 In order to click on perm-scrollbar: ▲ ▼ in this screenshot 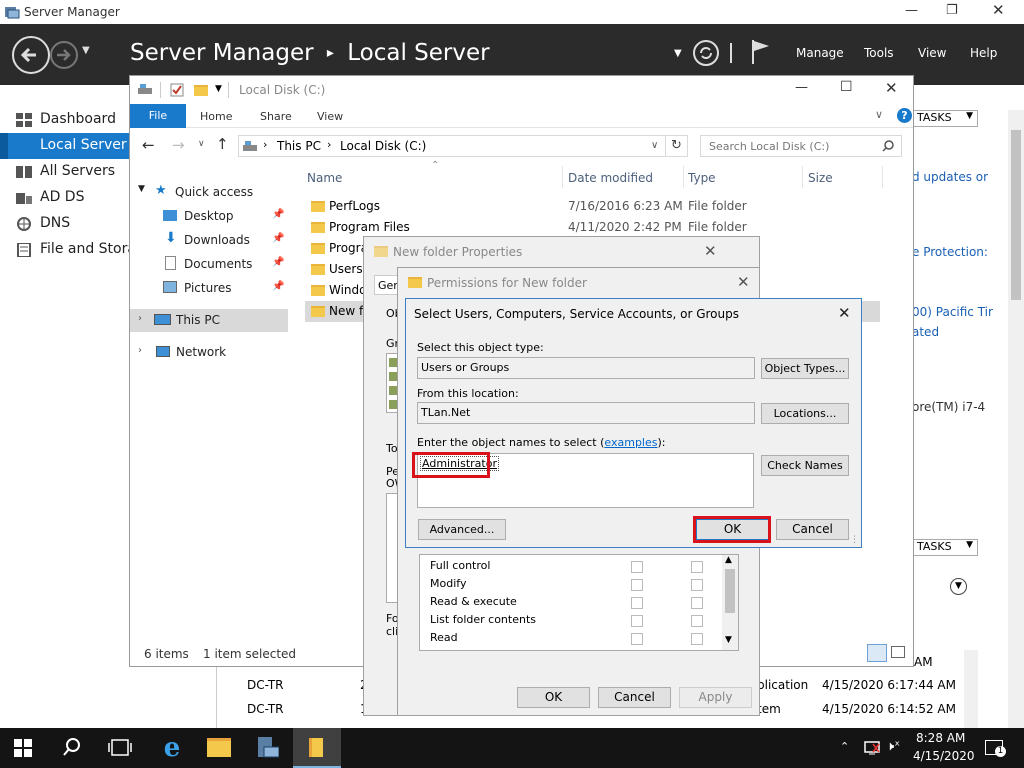, I will do `click(730, 602)`.